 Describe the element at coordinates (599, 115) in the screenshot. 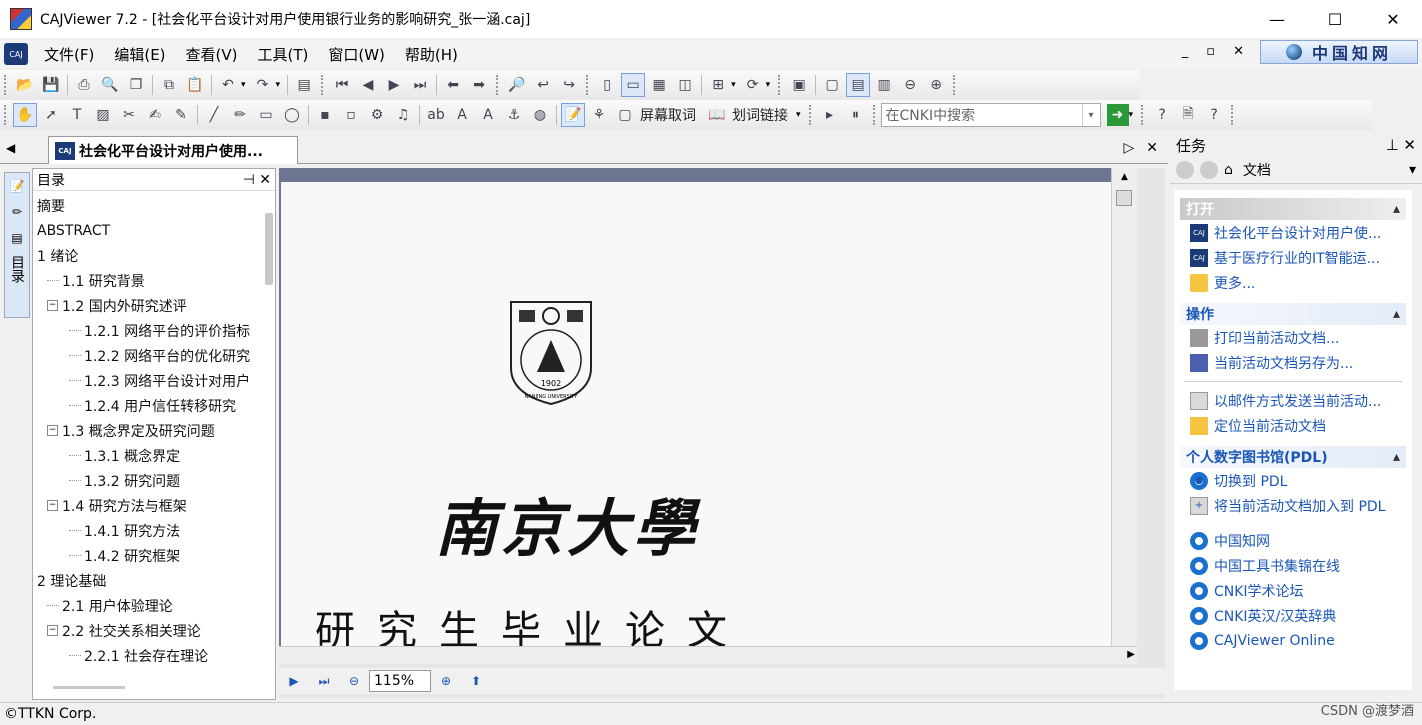

I see `network-icon: ⚘` at that location.